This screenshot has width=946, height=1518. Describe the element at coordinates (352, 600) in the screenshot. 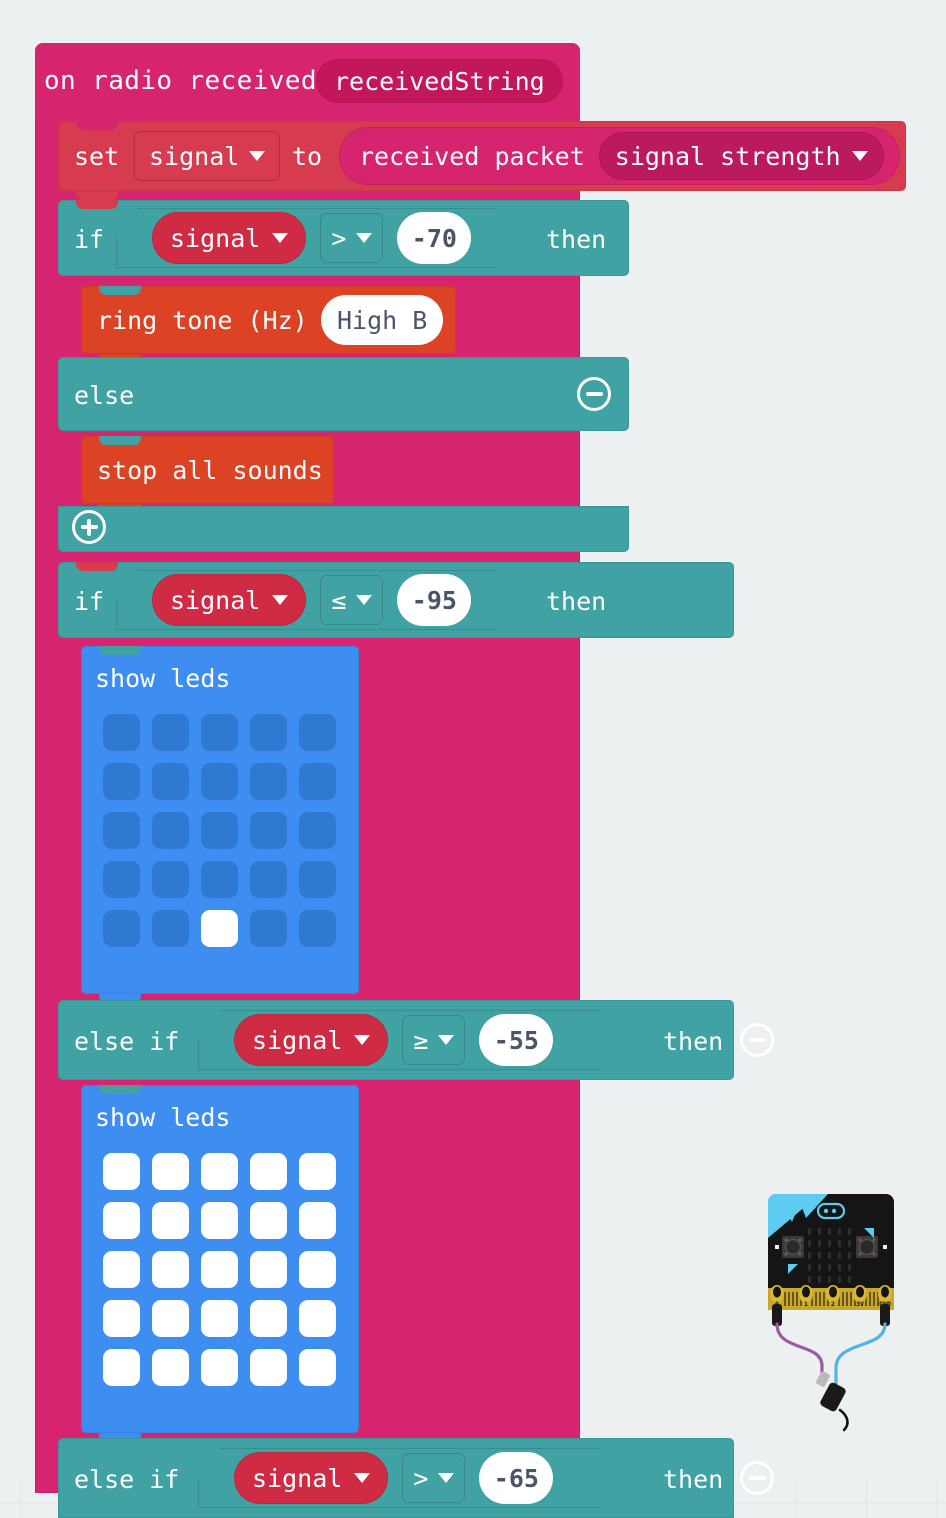

I see `operator-dropdown-2: ≤` at that location.